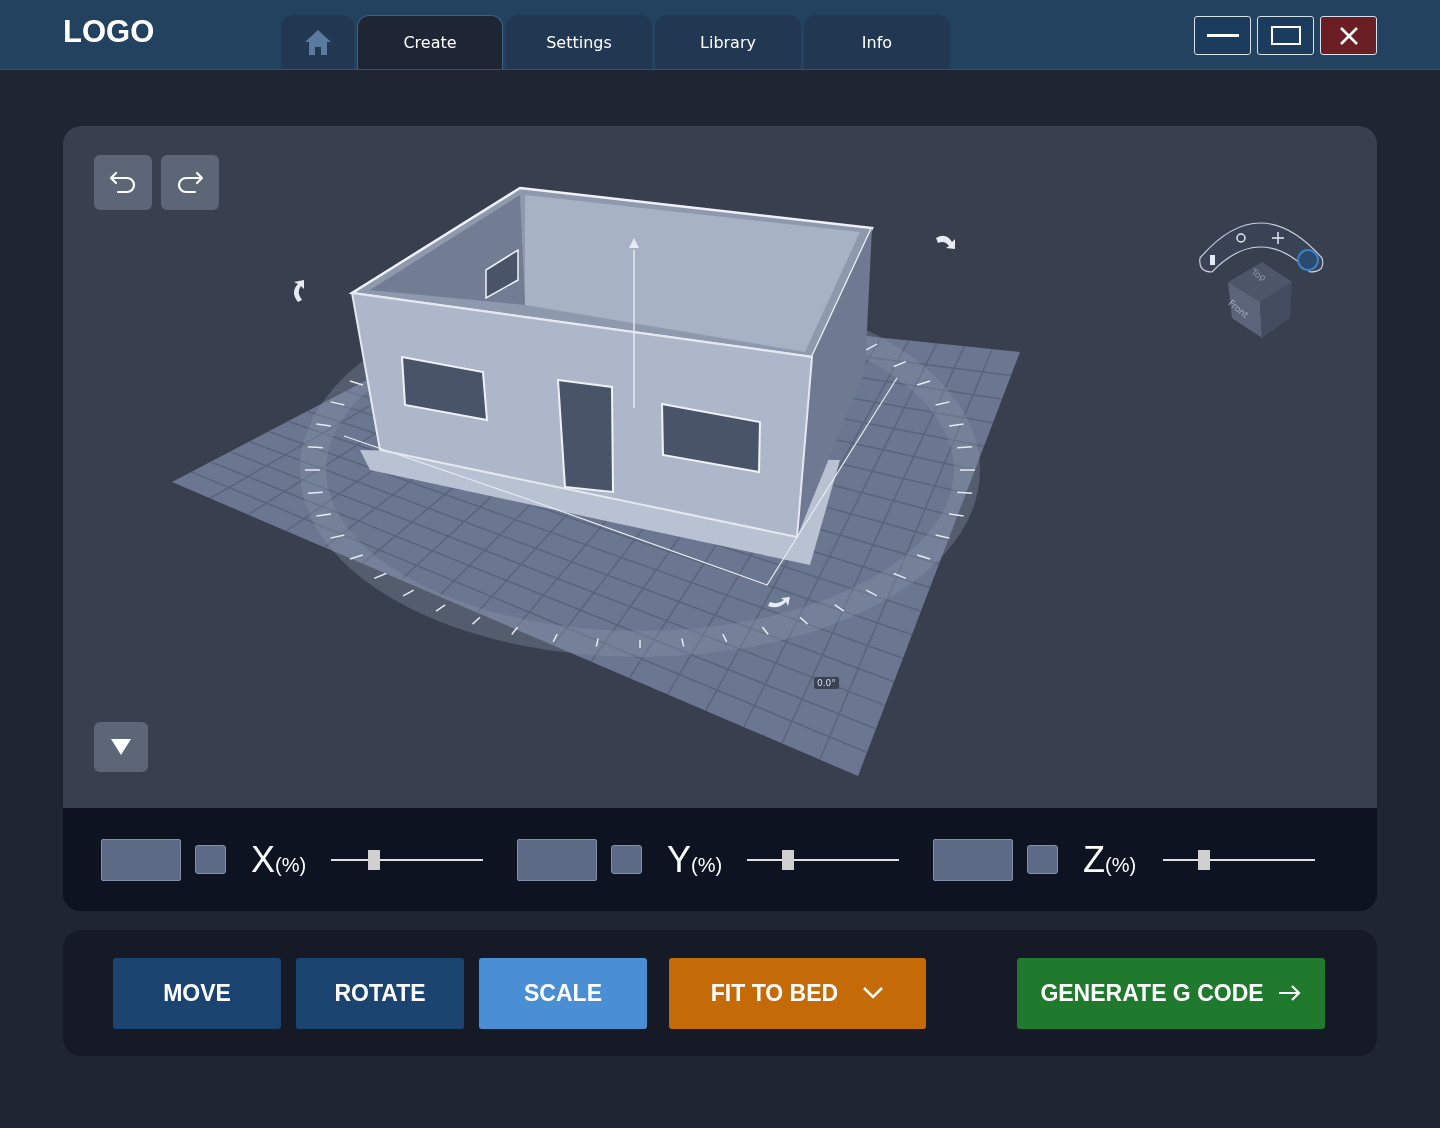 The height and width of the screenshot is (1128, 1440). I want to click on axis-label: Z(%), so click(1110, 859).